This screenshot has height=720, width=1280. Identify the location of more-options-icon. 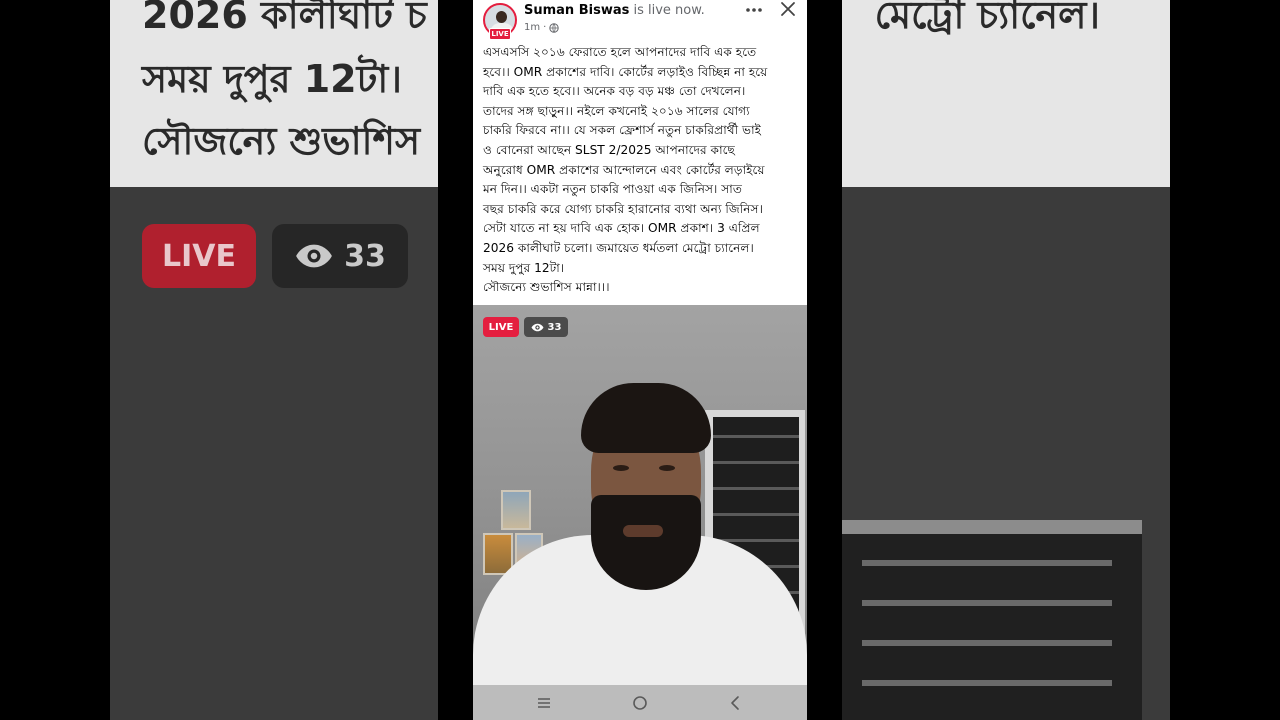
(754, 10).